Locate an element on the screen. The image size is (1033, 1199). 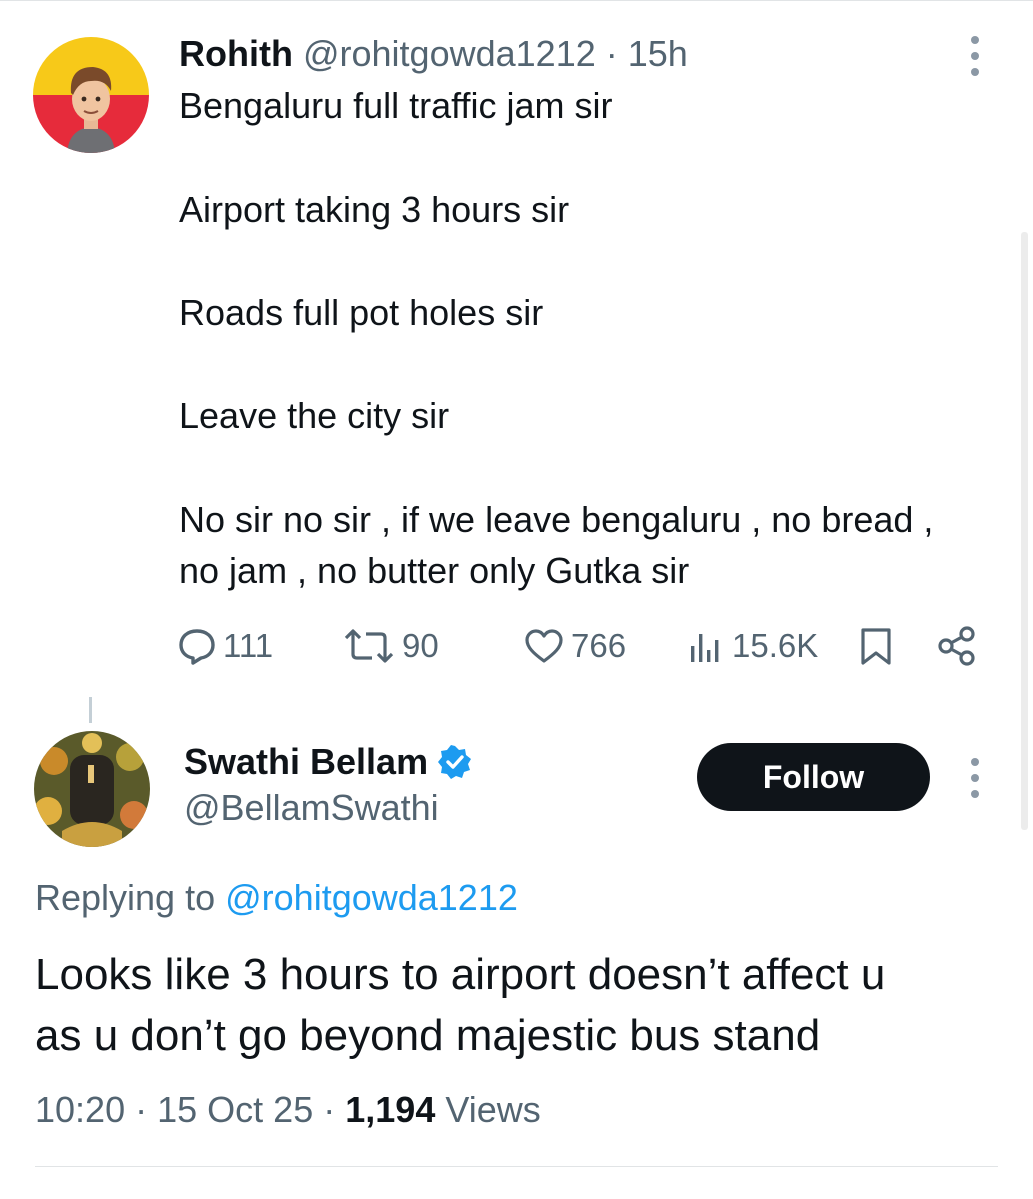
like-button: 766 is located at coordinates (574, 646).